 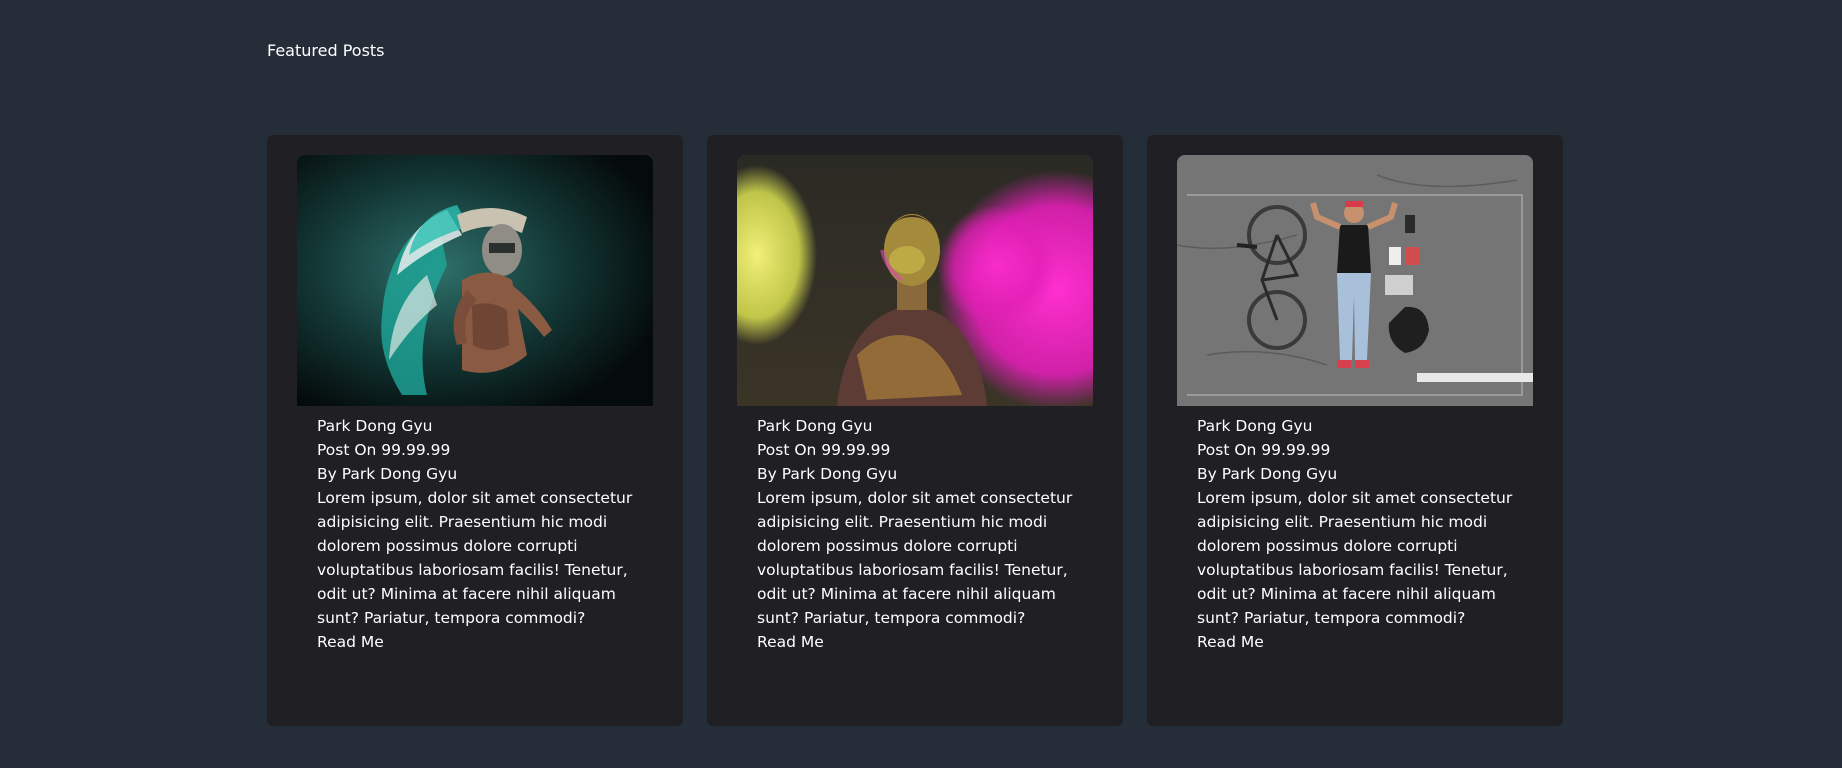 I want to click on color-powder-portrait-photo-icon, so click(x=915, y=280).